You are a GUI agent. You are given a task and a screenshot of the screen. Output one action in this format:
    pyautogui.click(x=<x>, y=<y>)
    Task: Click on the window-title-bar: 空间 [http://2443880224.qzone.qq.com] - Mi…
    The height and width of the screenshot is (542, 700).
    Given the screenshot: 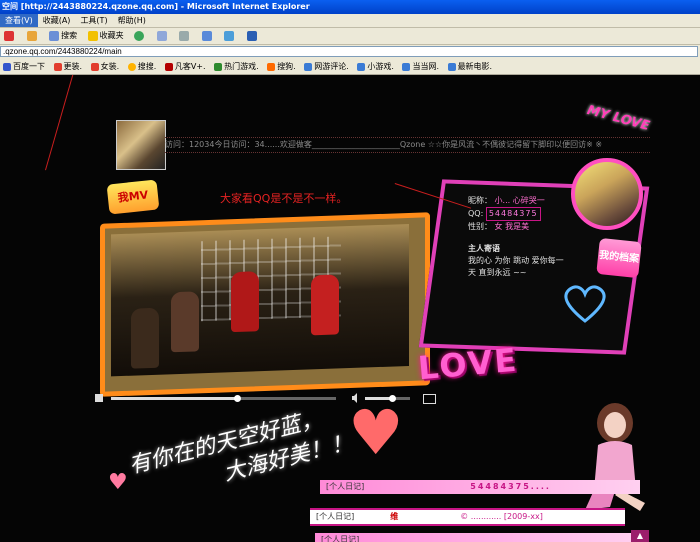 What is the action you would take?
    pyautogui.click(x=350, y=7)
    